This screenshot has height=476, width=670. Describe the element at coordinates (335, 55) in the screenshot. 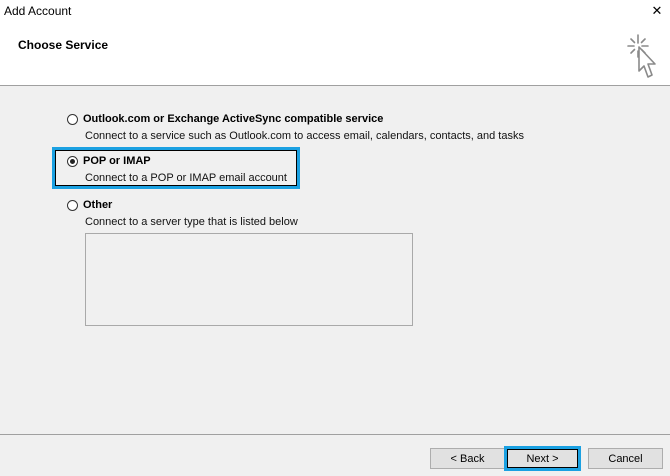

I see `header-band: Choose Service` at that location.